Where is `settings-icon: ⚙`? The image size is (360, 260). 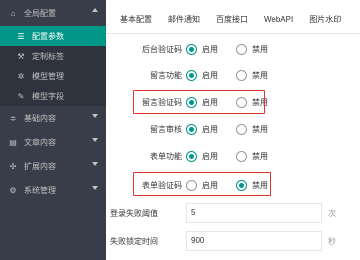
settings-icon: ⚙ is located at coordinates (13, 190).